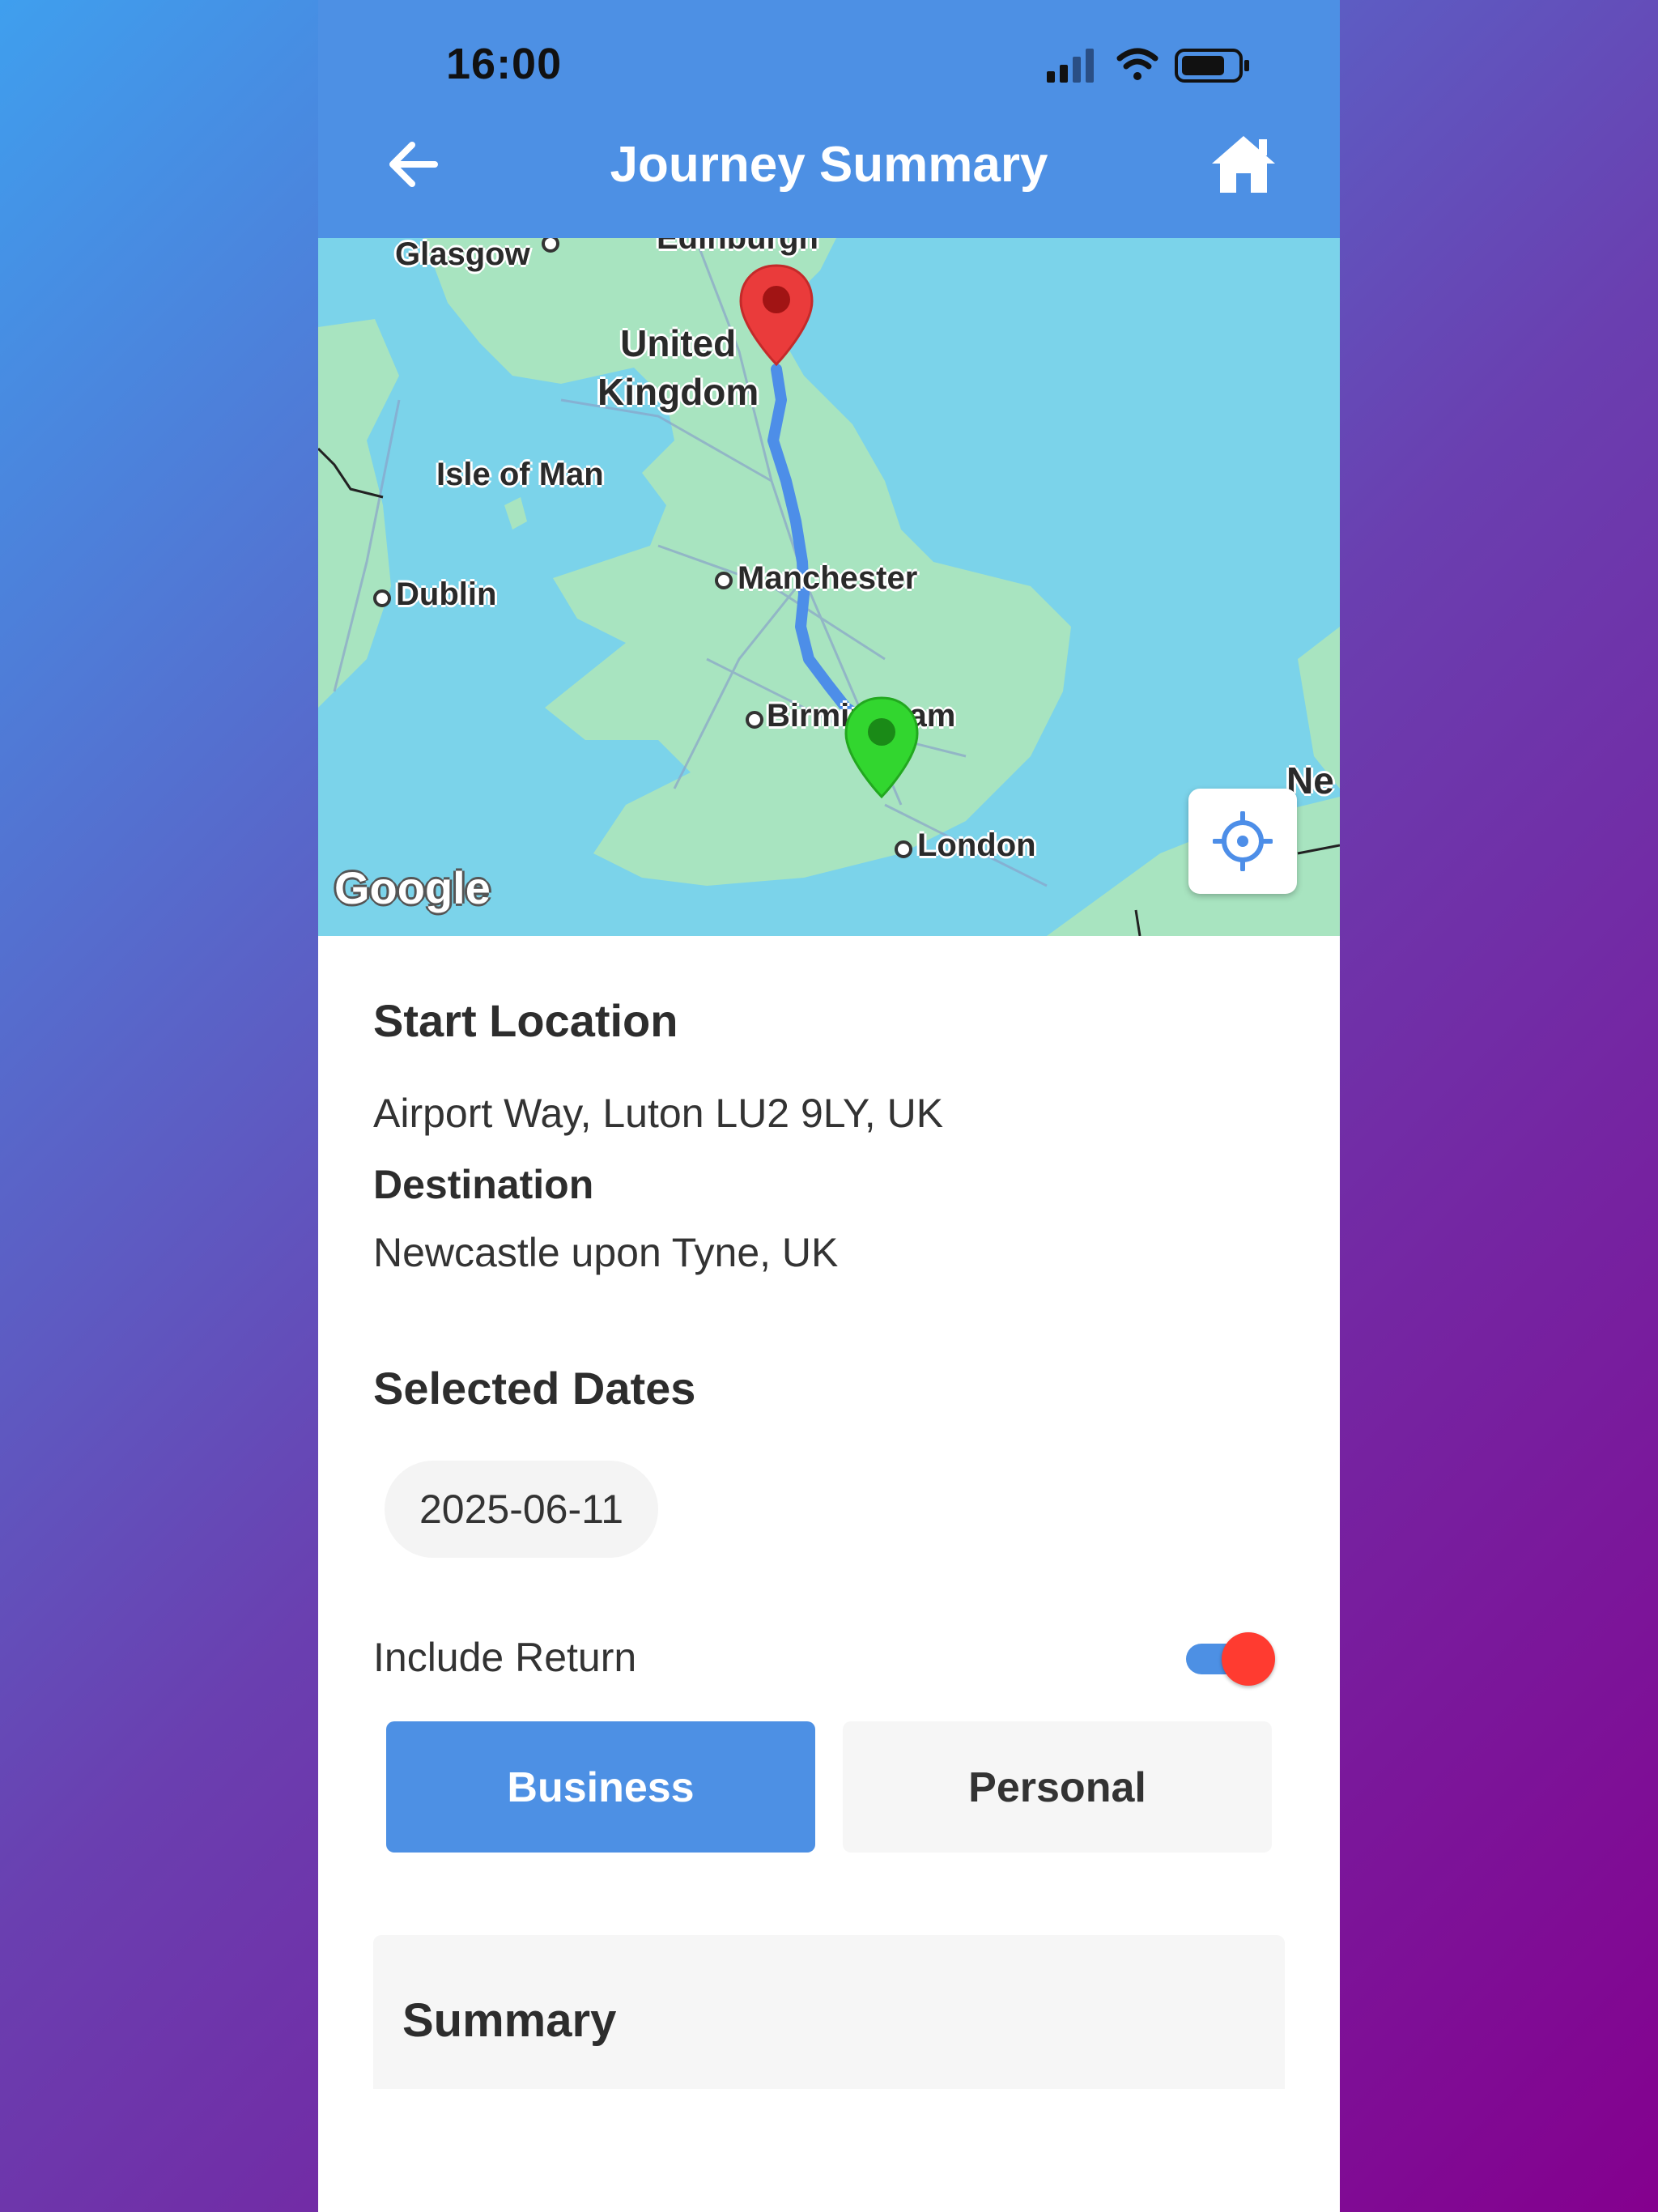 The image size is (1658, 2212). What do you see at coordinates (678, 368) in the screenshot?
I see `map-label-uk: United Kingdom` at bounding box center [678, 368].